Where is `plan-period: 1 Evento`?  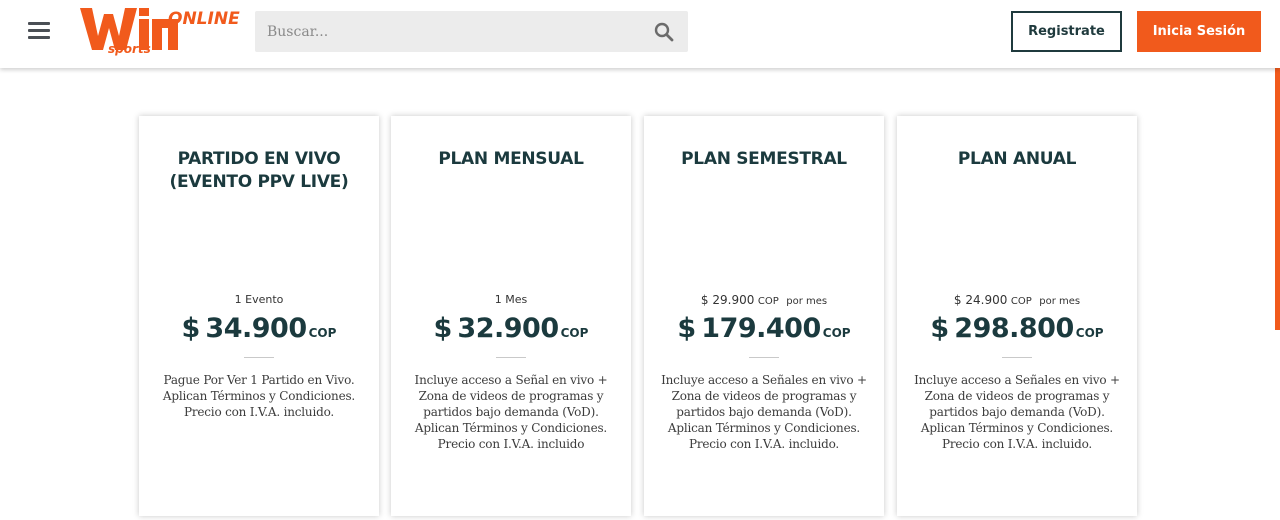
plan-period: 1 Evento is located at coordinates (259, 299).